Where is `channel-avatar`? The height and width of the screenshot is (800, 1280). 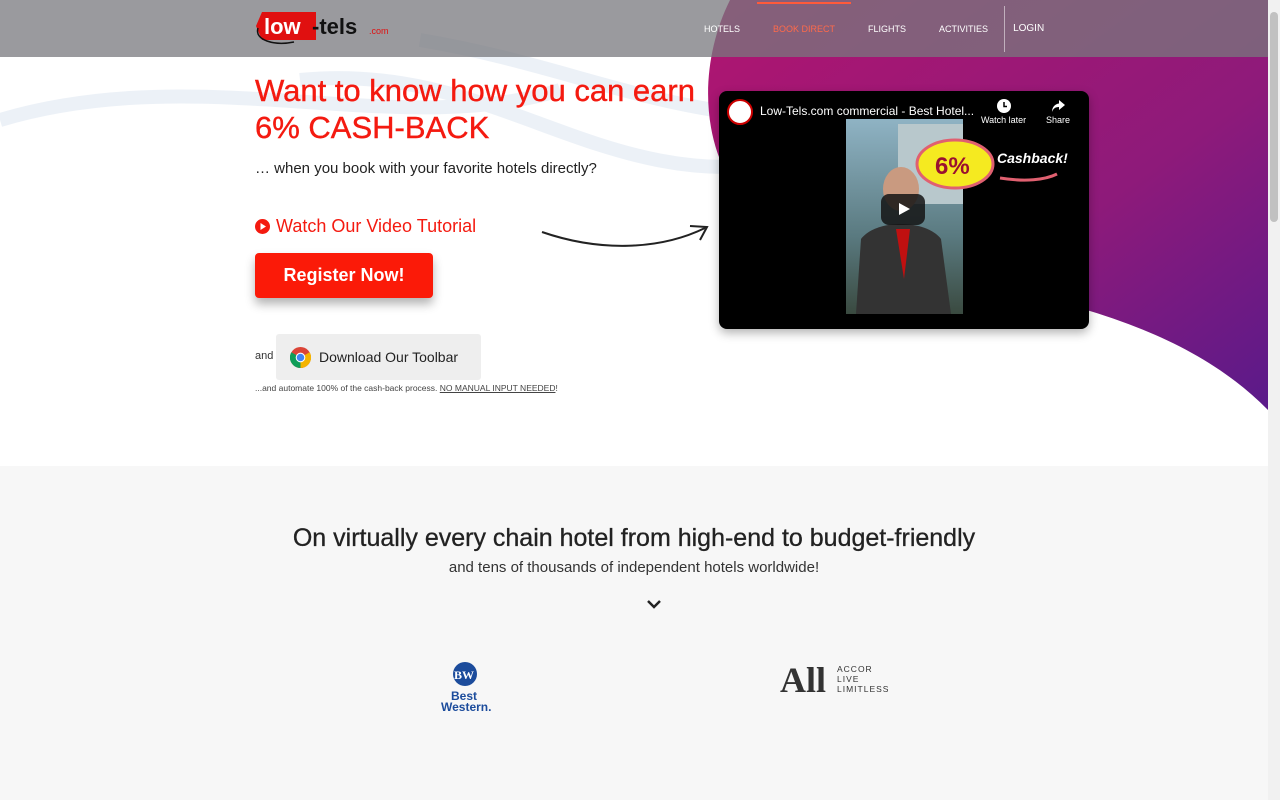 channel-avatar is located at coordinates (740, 112).